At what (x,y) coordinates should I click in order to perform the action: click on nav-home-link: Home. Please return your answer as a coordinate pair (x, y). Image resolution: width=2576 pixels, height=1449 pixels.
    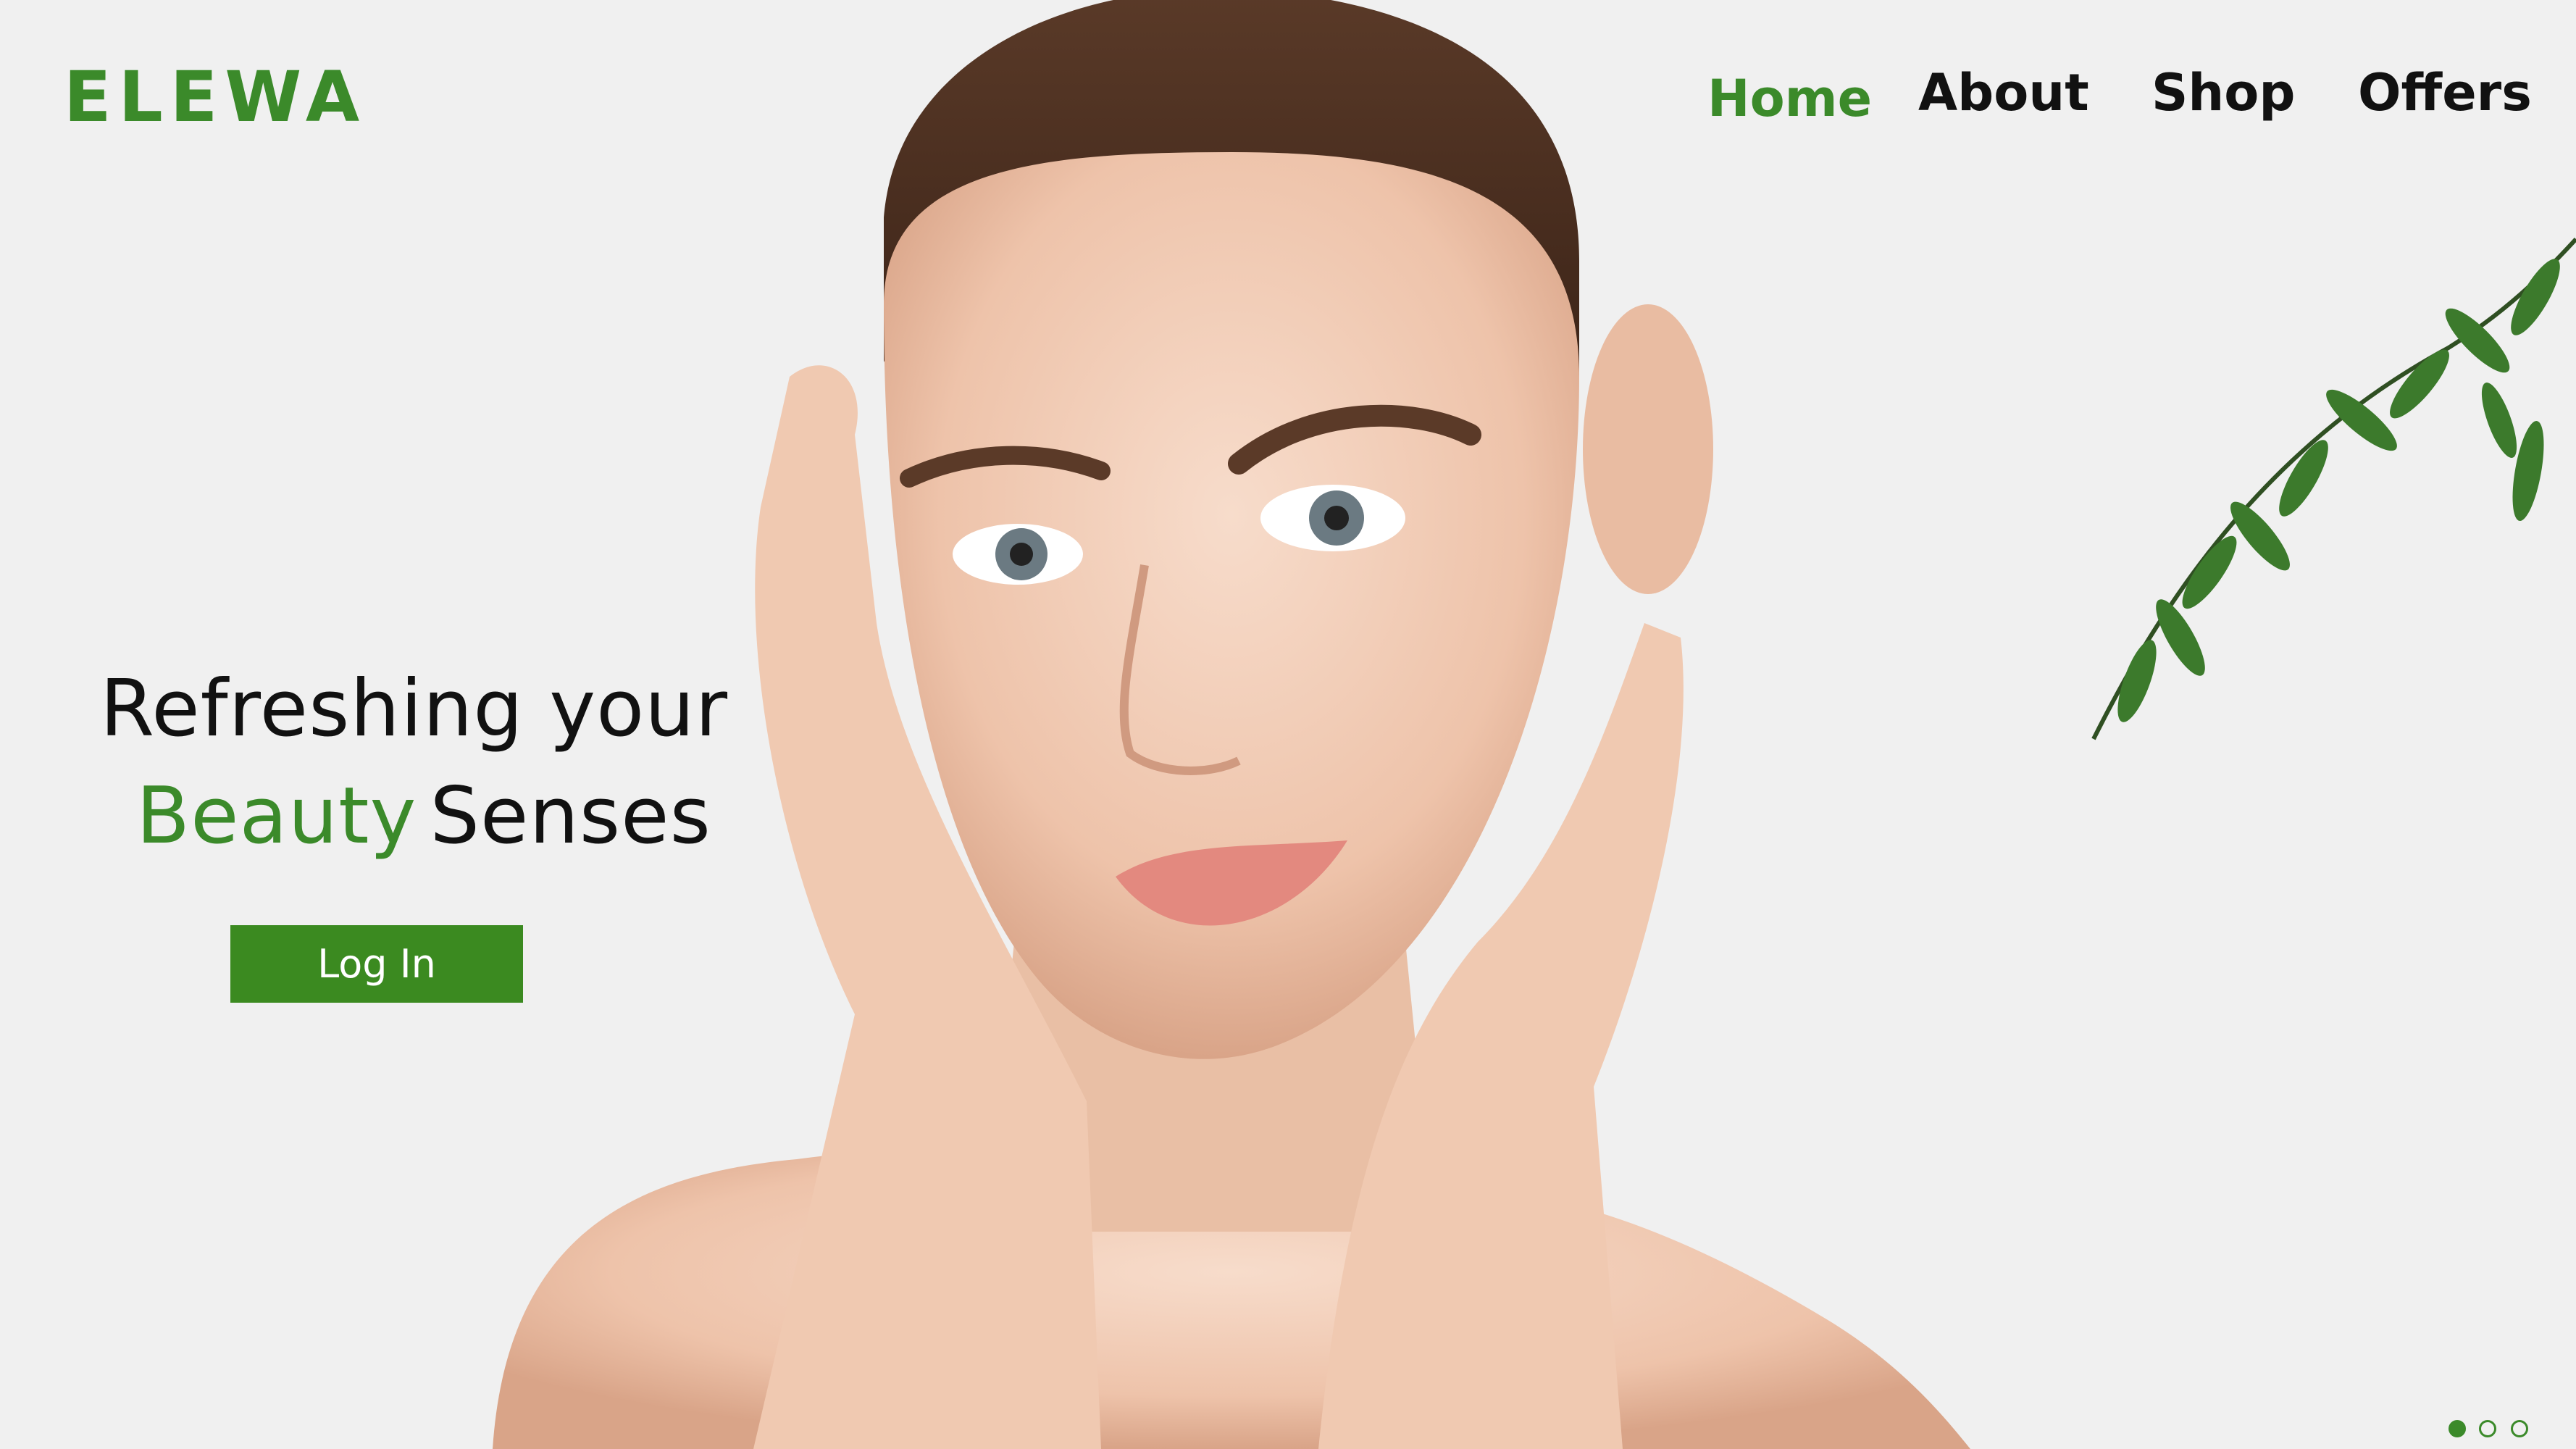
    Looking at the image, I should click on (1789, 99).